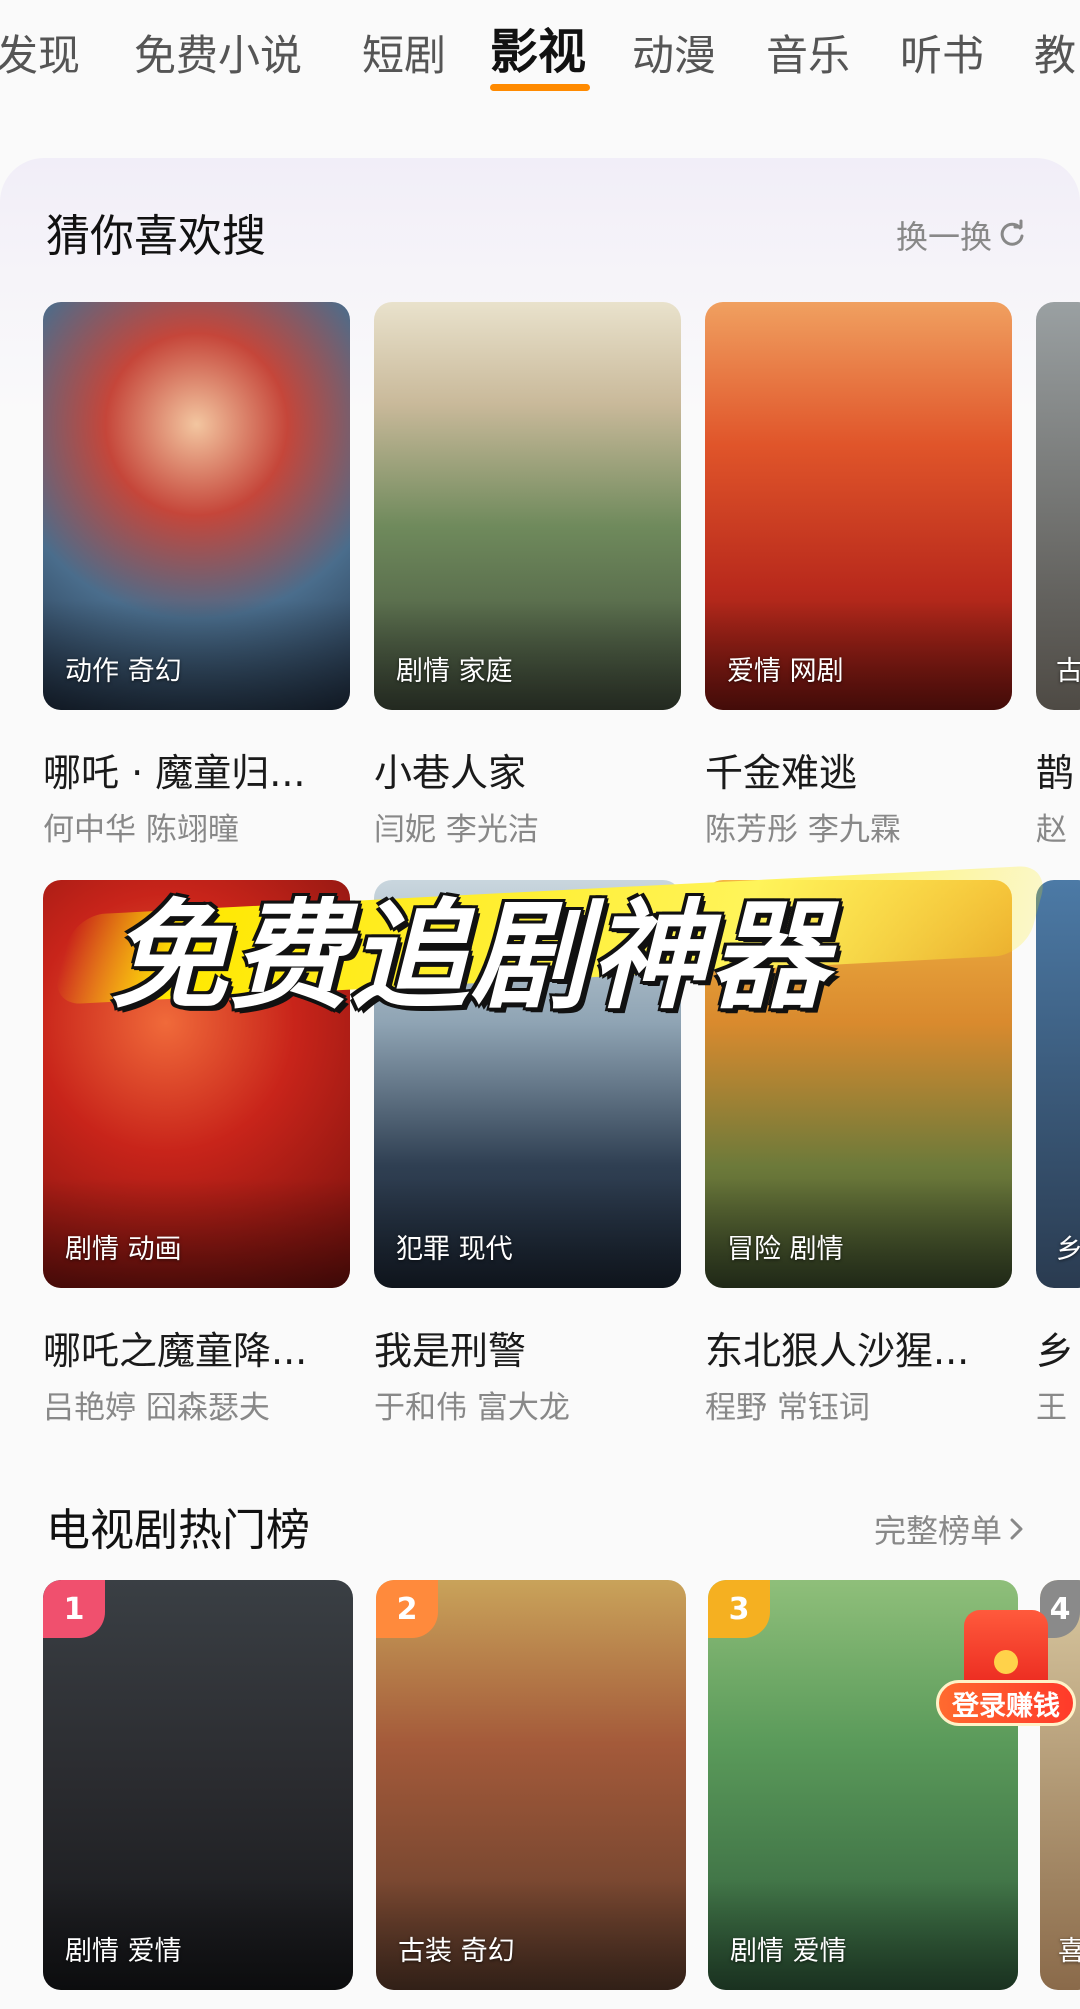 This screenshot has height=2009, width=1080. What do you see at coordinates (198, 1785) in the screenshot?
I see `hot-poster-1: 1 剧情 爱情` at bounding box center [198, 1785].